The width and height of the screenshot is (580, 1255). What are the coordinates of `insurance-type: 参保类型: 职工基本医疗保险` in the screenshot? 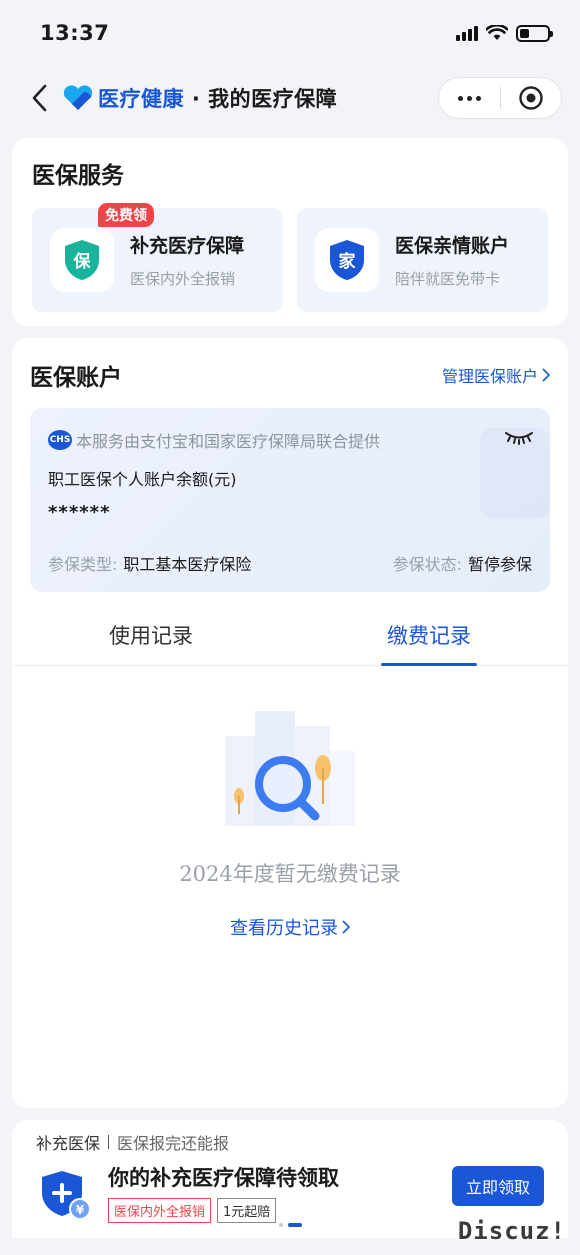 It's located at (149, 563).